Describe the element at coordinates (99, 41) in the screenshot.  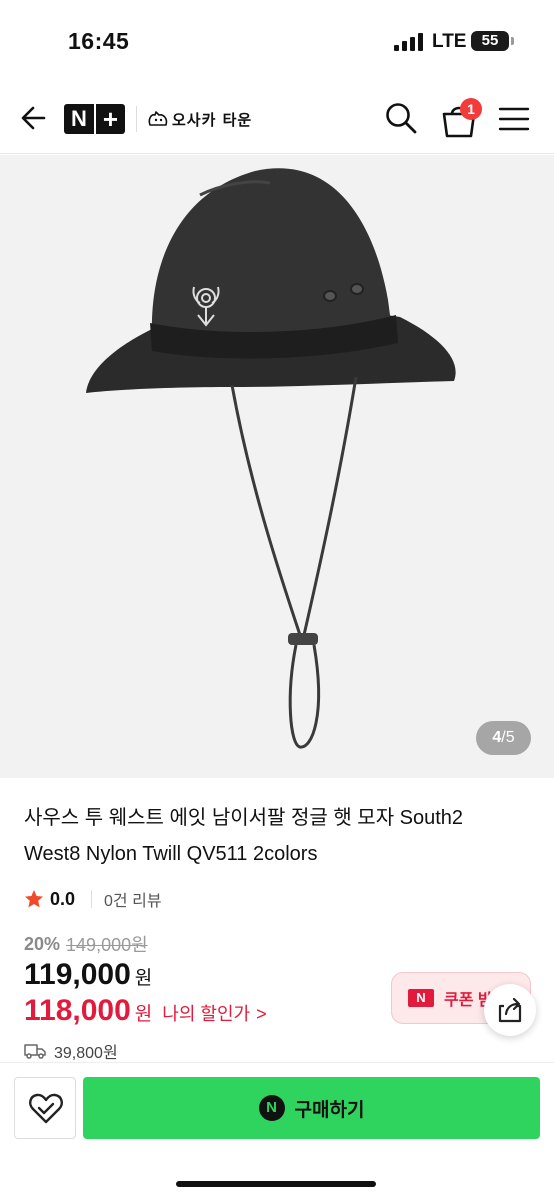
I see `status-time: 16:45` at that location.